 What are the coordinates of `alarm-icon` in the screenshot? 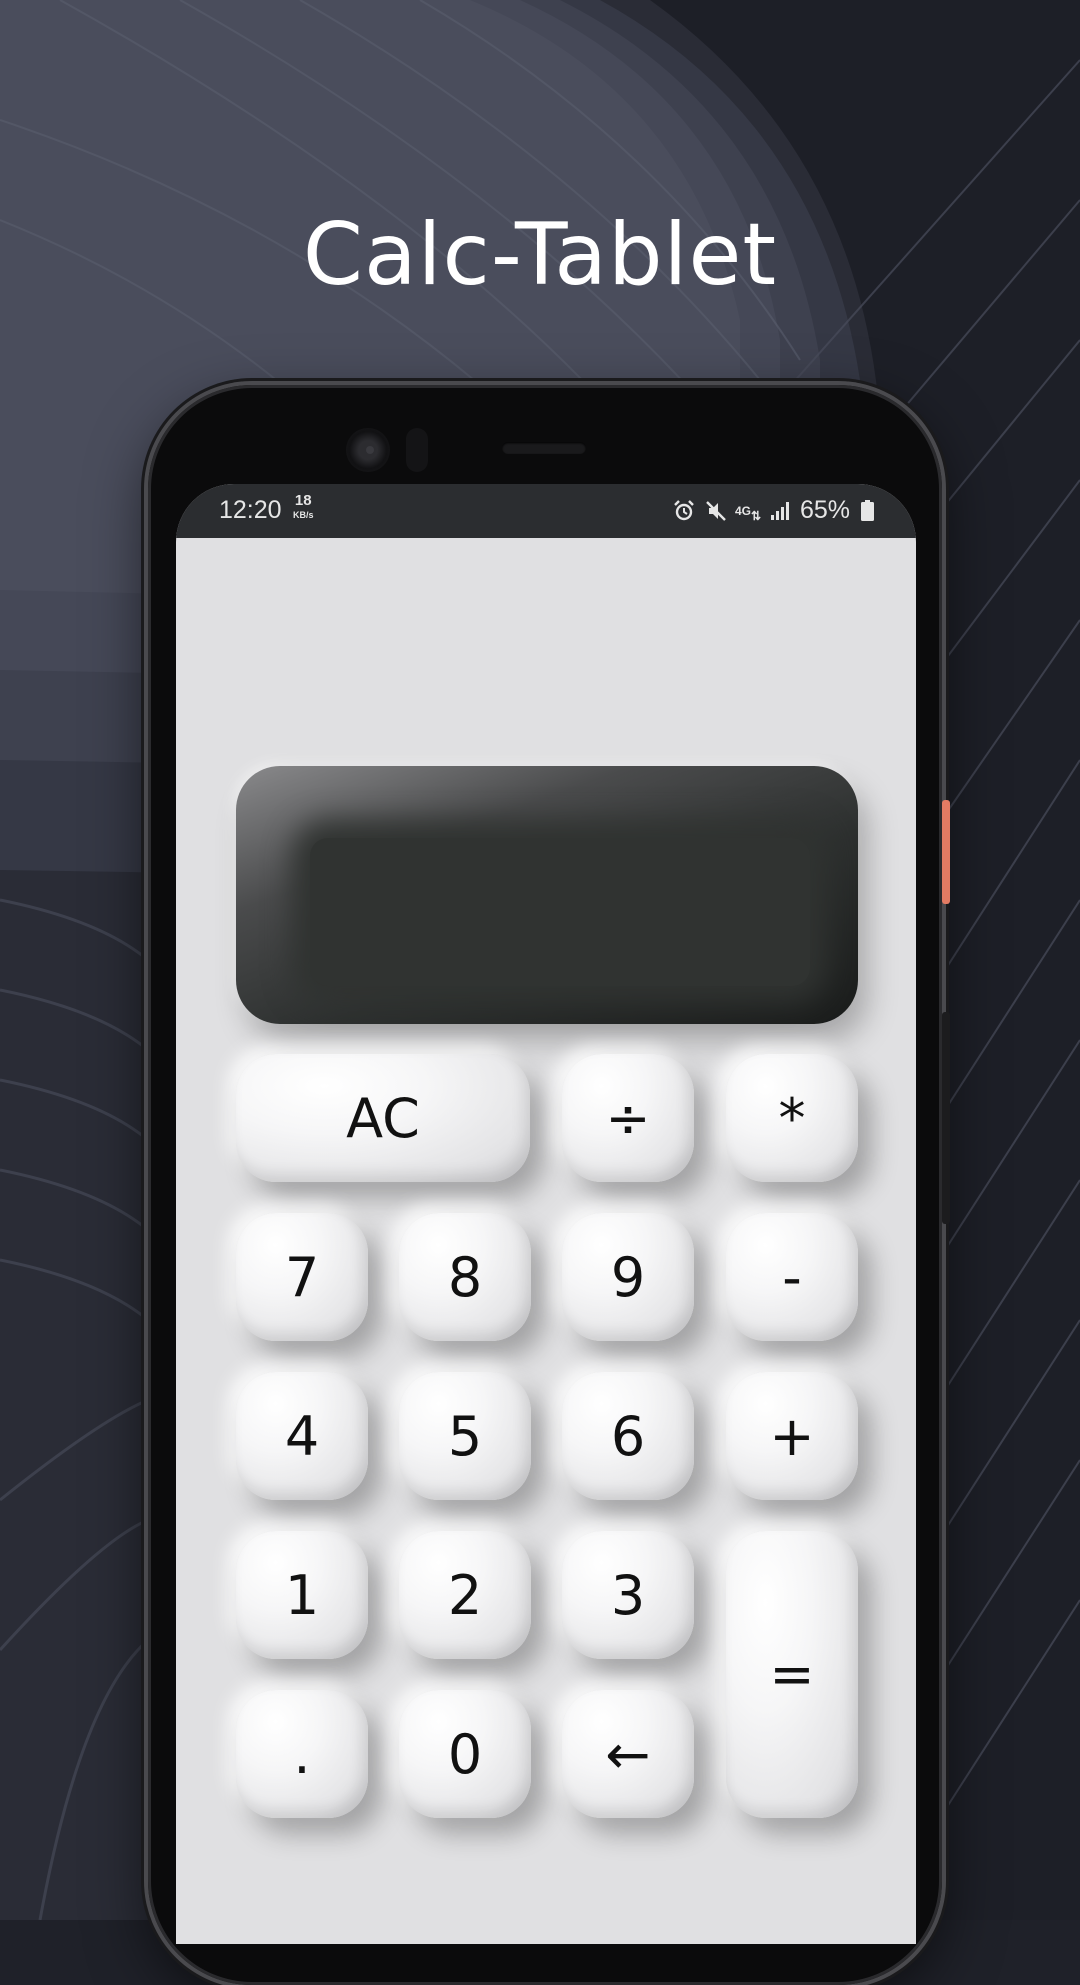 It's located at (684, 511).